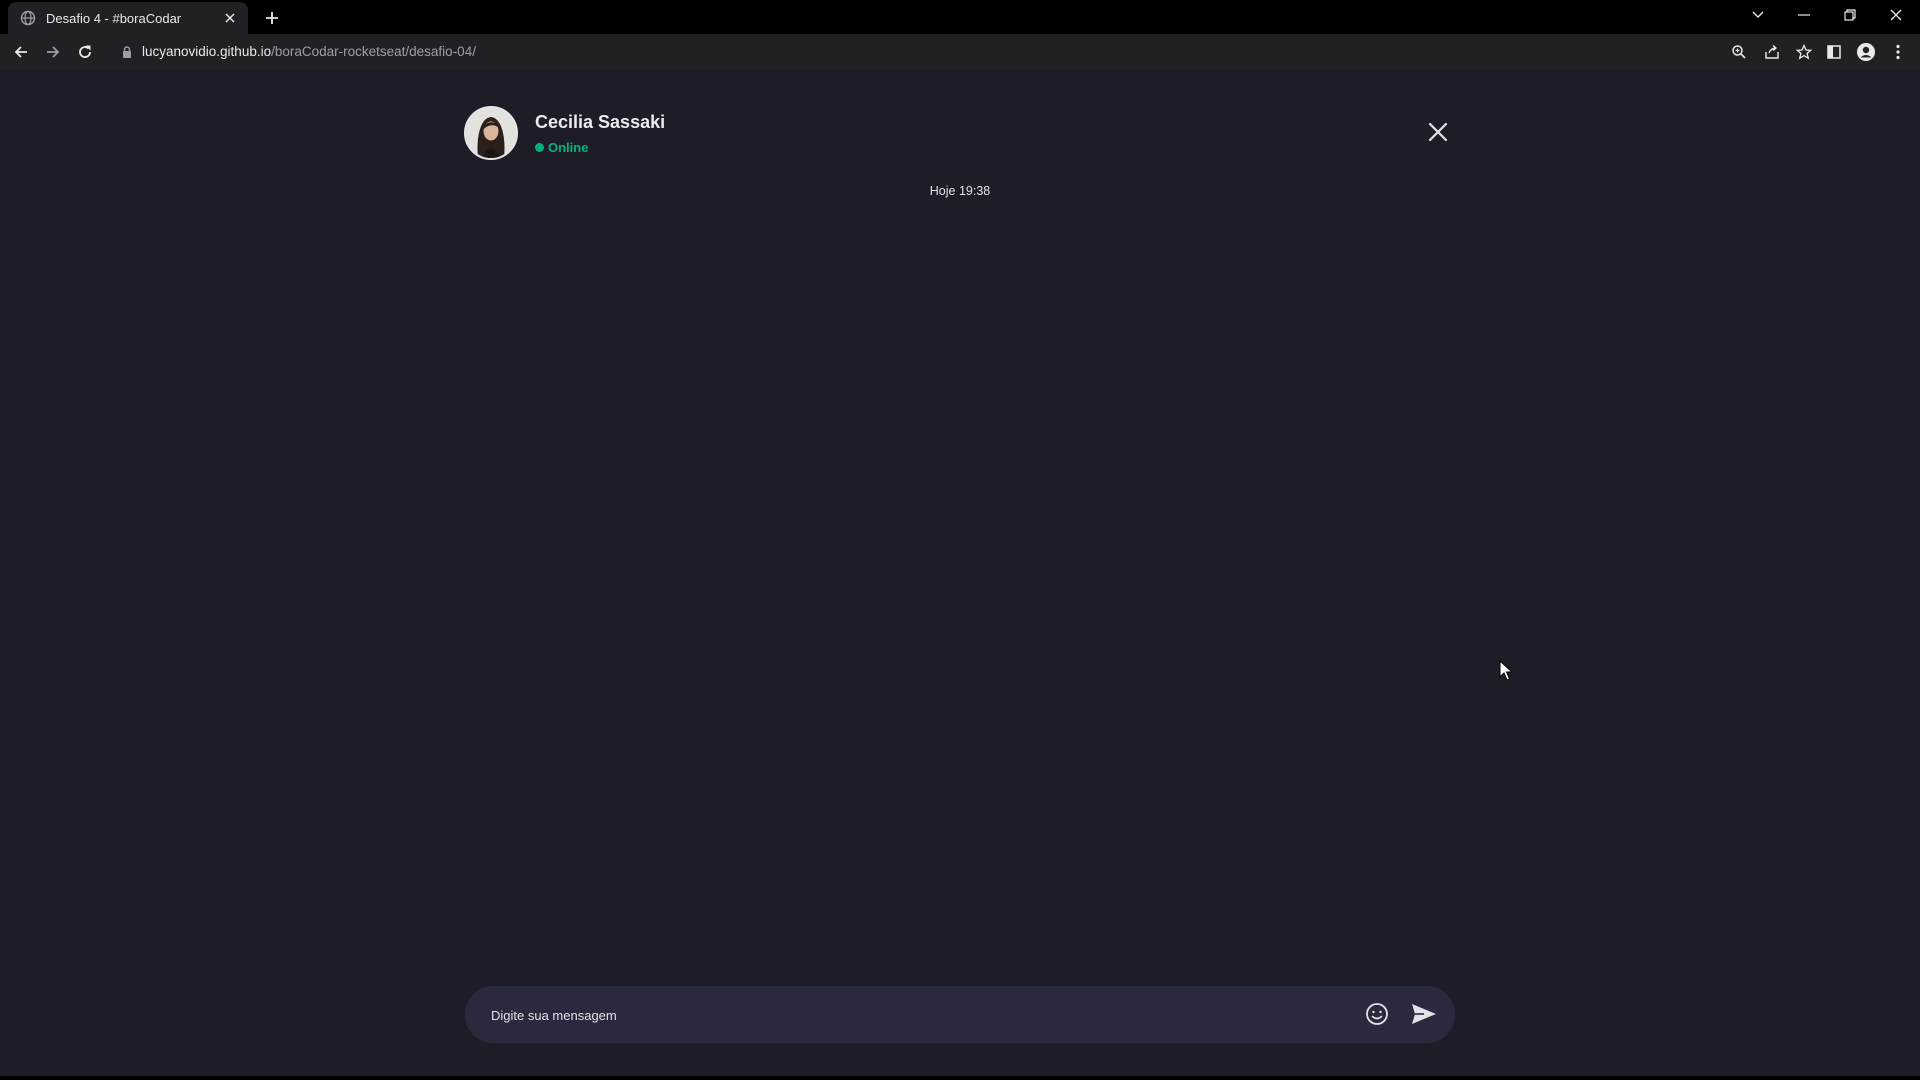 This screenshot has height=1080, width=1920. Describe the element at coordinates (85, 52) in the screenshot. I see `reload-icon` at that location.